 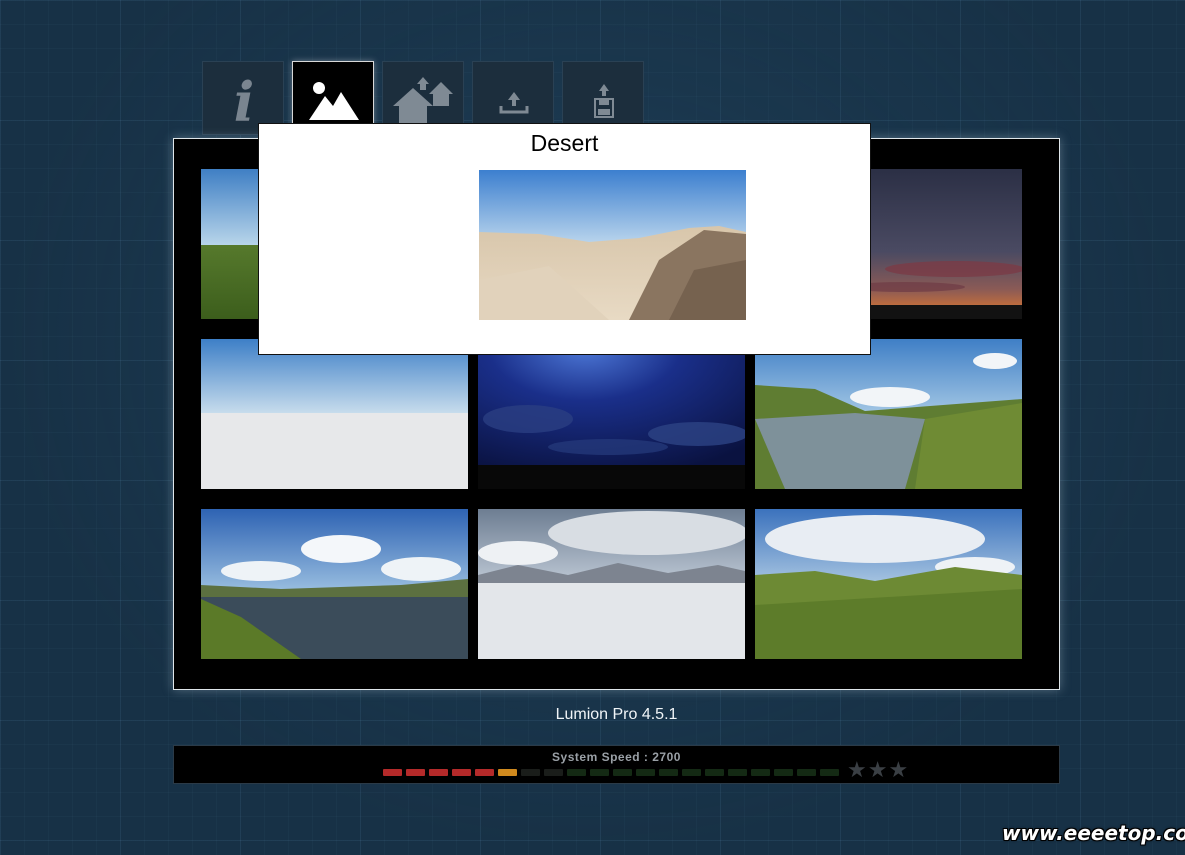 I want to click on scene-night, so click(x=611, y=414).